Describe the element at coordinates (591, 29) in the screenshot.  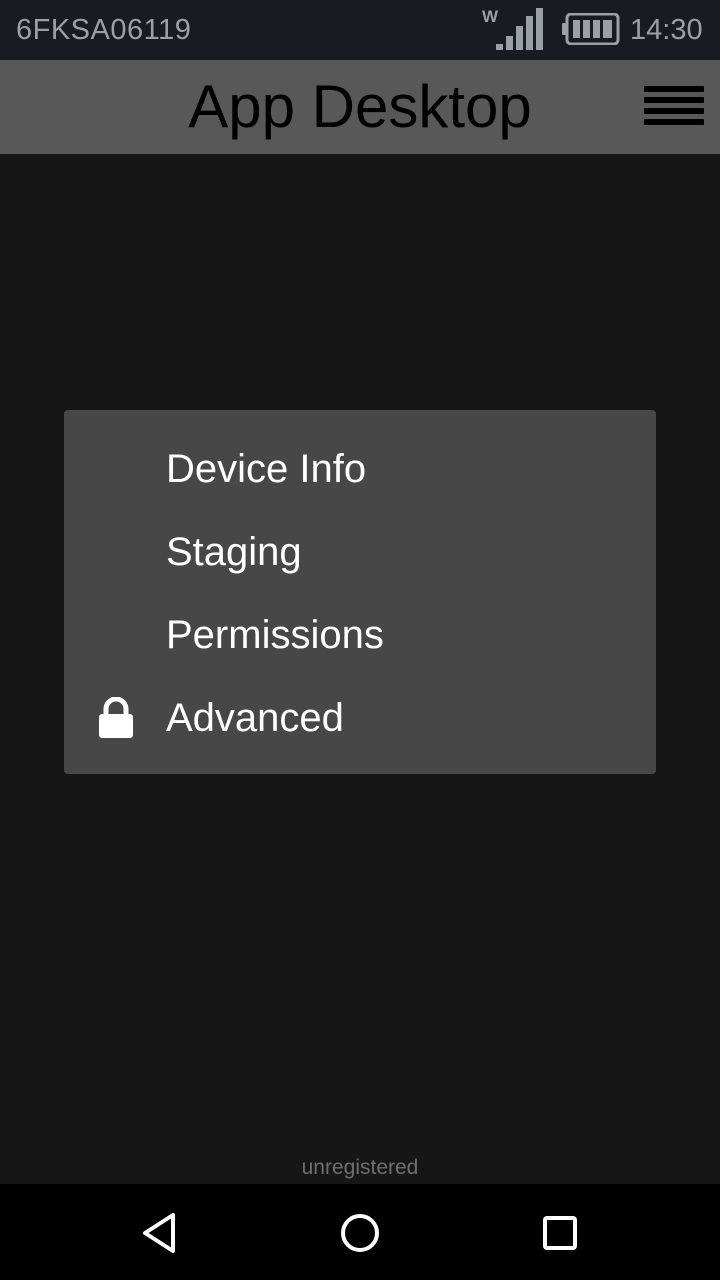
I see `battery-icon` at that location.